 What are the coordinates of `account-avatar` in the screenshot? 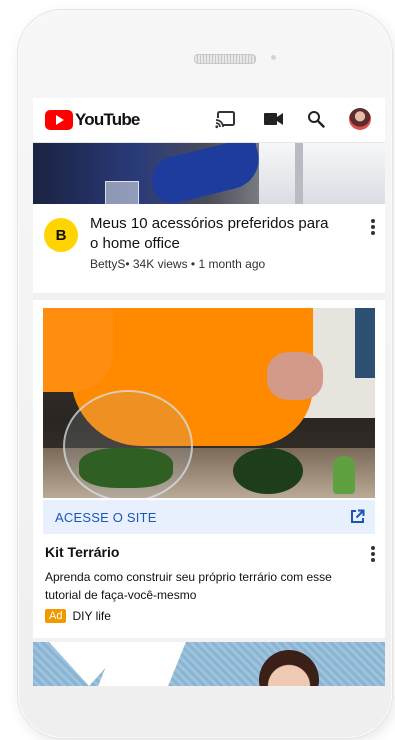 It's located at (360, 119).